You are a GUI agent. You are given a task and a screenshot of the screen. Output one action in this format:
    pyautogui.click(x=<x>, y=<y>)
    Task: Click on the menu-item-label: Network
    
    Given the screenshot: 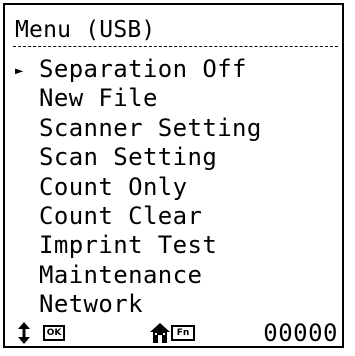 What is the action you would take?
    pyautogui.click(x=91, y=304)
    